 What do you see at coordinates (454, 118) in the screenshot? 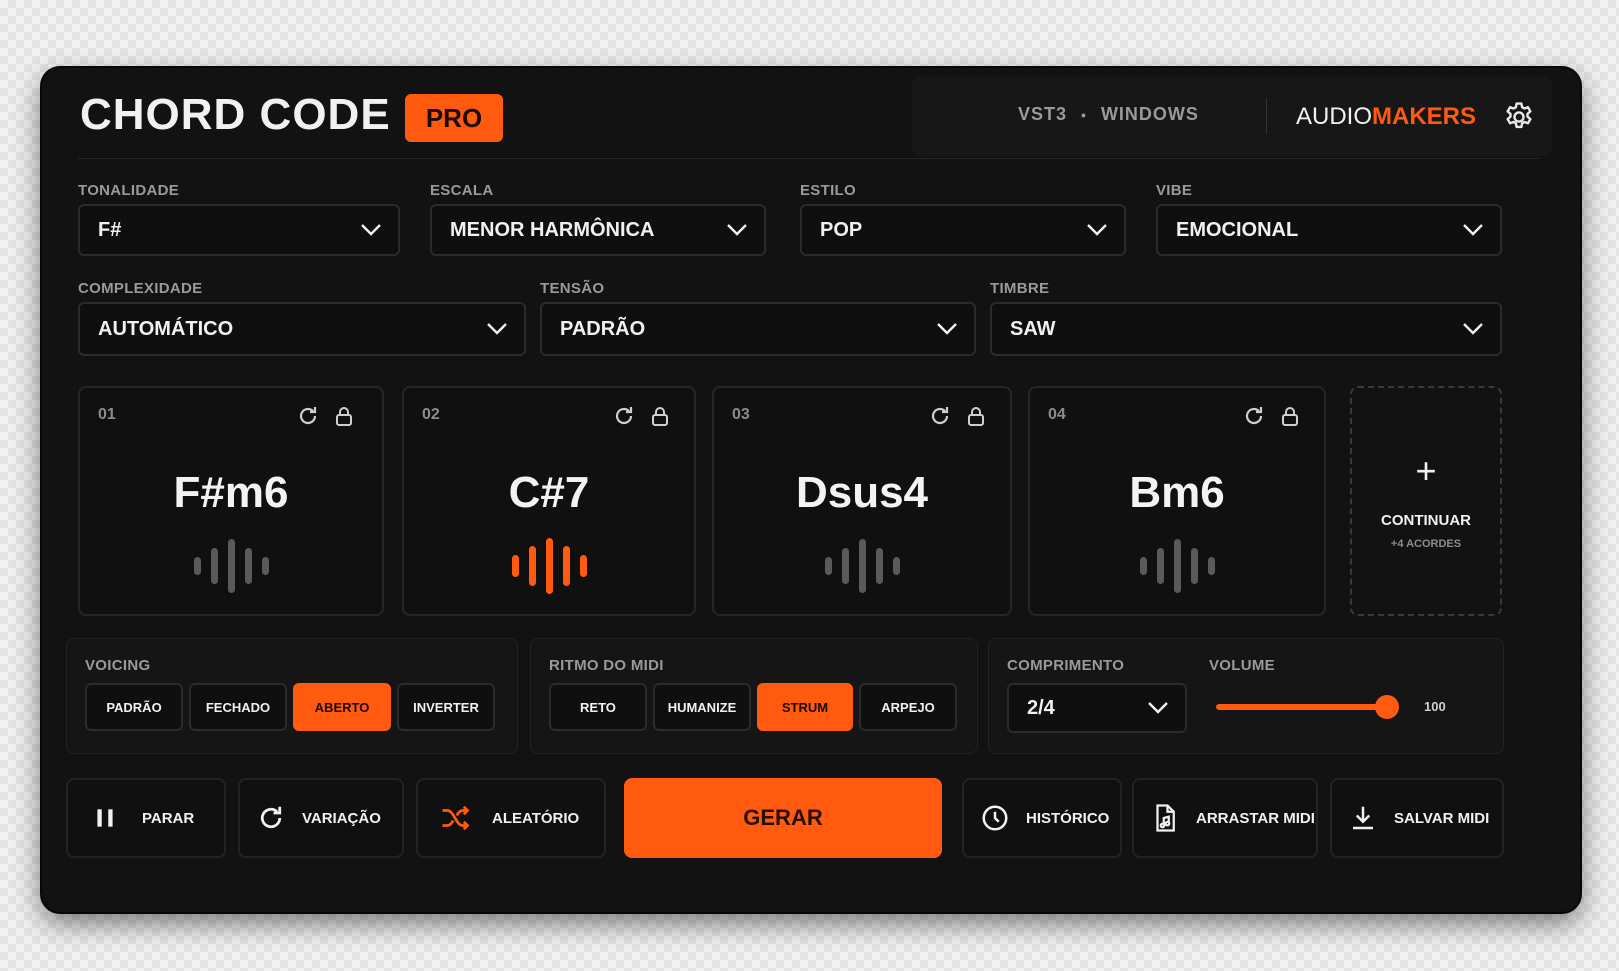
I see `pro-badge: PRO` at bounding box center [454, 118].